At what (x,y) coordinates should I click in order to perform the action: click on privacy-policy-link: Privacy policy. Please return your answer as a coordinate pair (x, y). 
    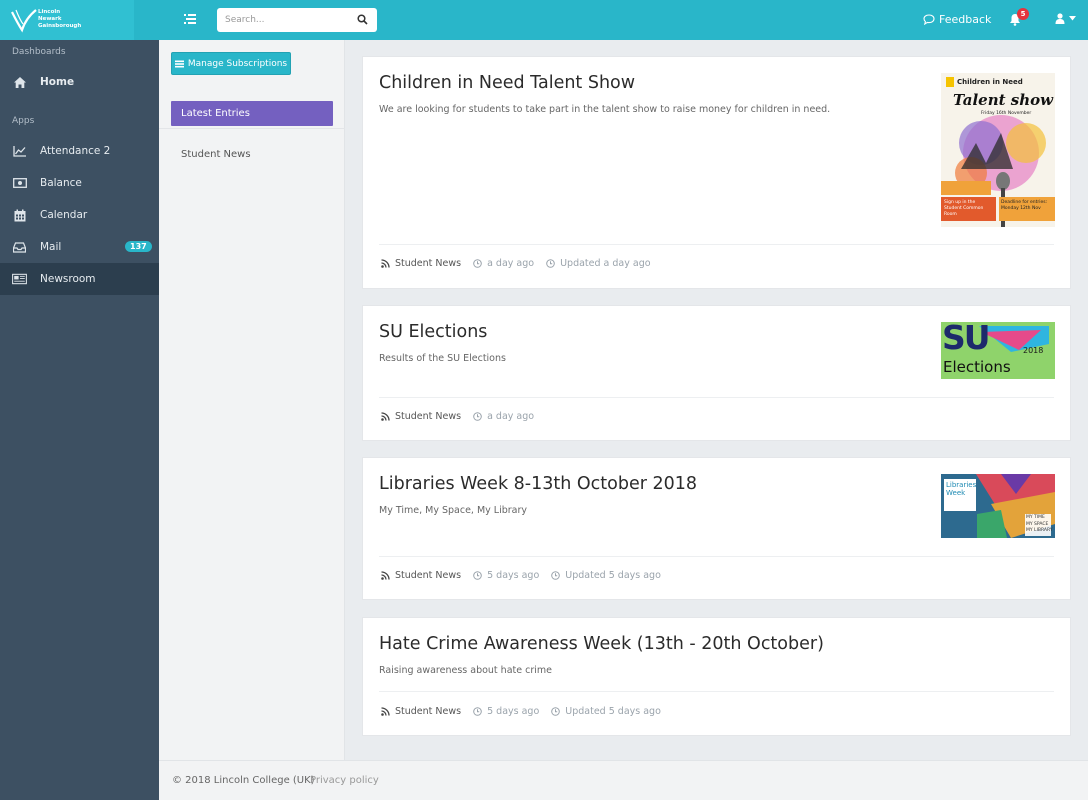
    Looking at the image, I should click on (344, 780).